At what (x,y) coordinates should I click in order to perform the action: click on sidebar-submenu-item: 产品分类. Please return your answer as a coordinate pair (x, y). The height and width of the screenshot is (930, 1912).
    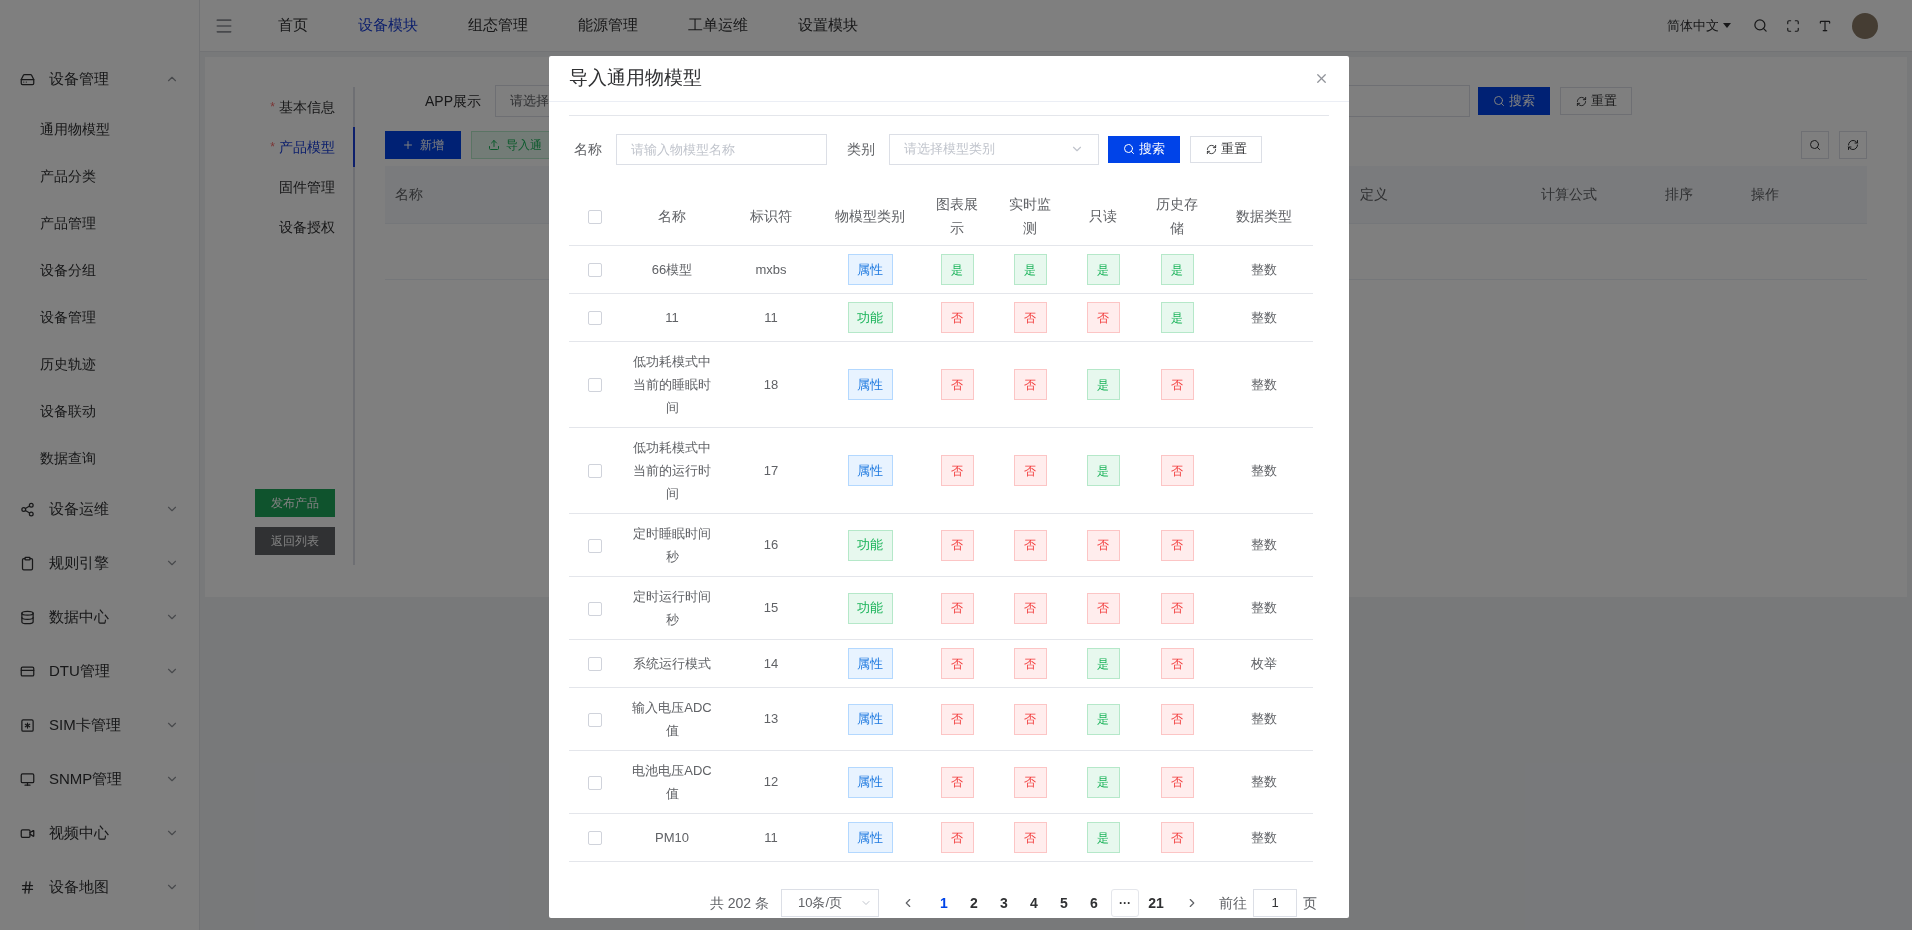
    Looking at the image, I should click on (99, 176).